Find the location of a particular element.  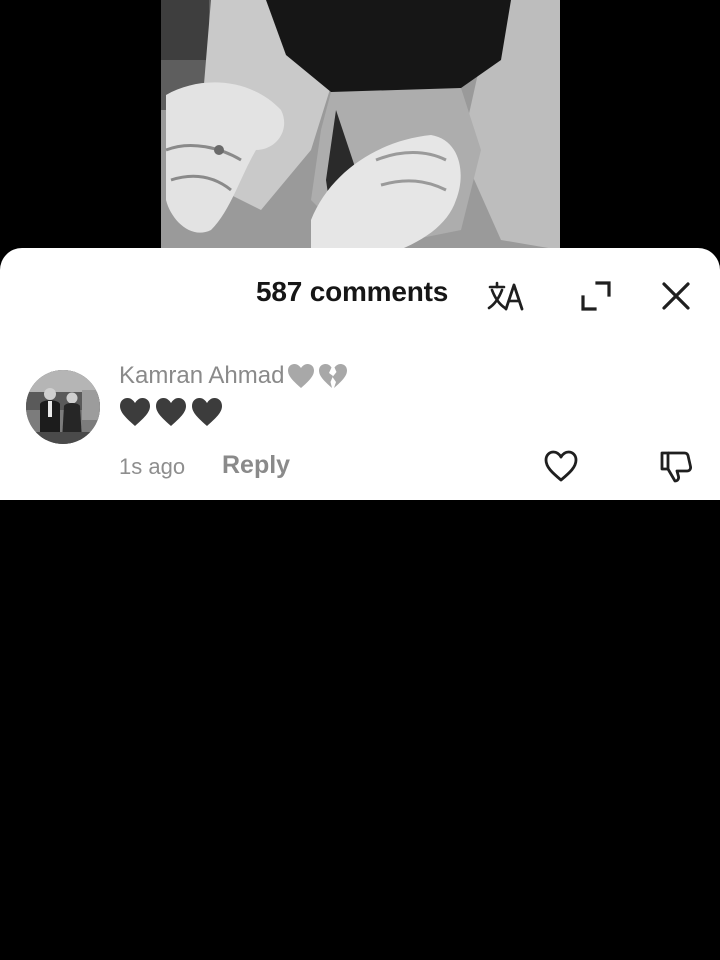

comment-item: Kamran Ahmad 1s ago Reply is located at coordinates (360, 422).